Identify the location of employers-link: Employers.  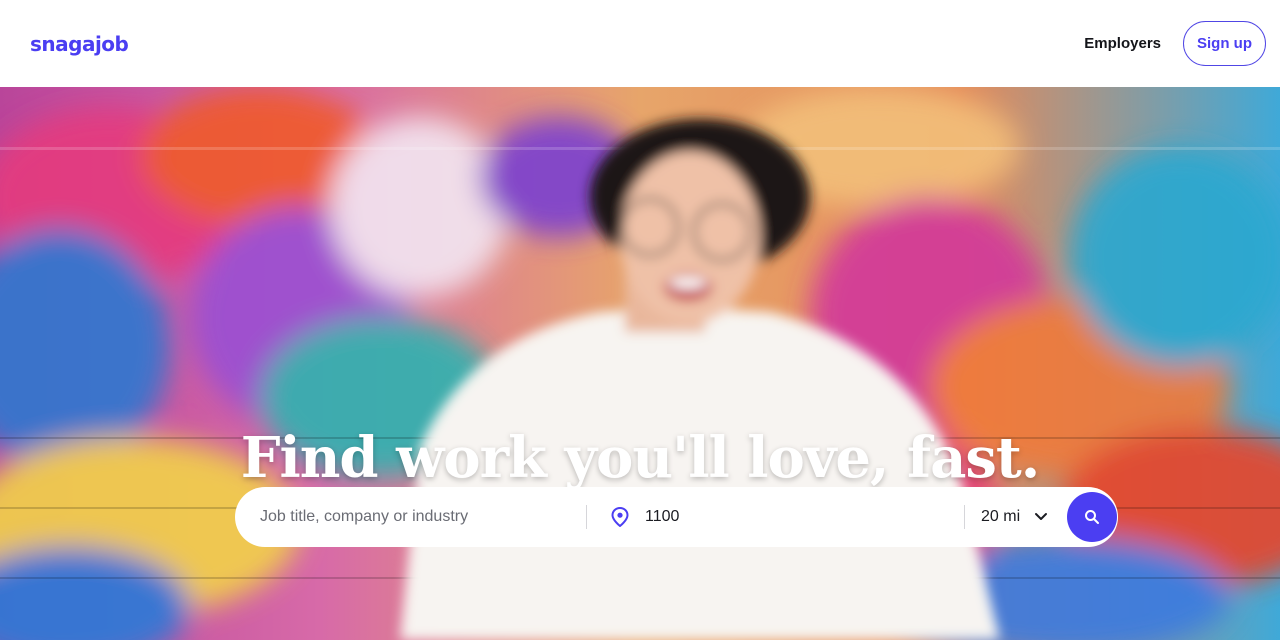
(1122, 43).